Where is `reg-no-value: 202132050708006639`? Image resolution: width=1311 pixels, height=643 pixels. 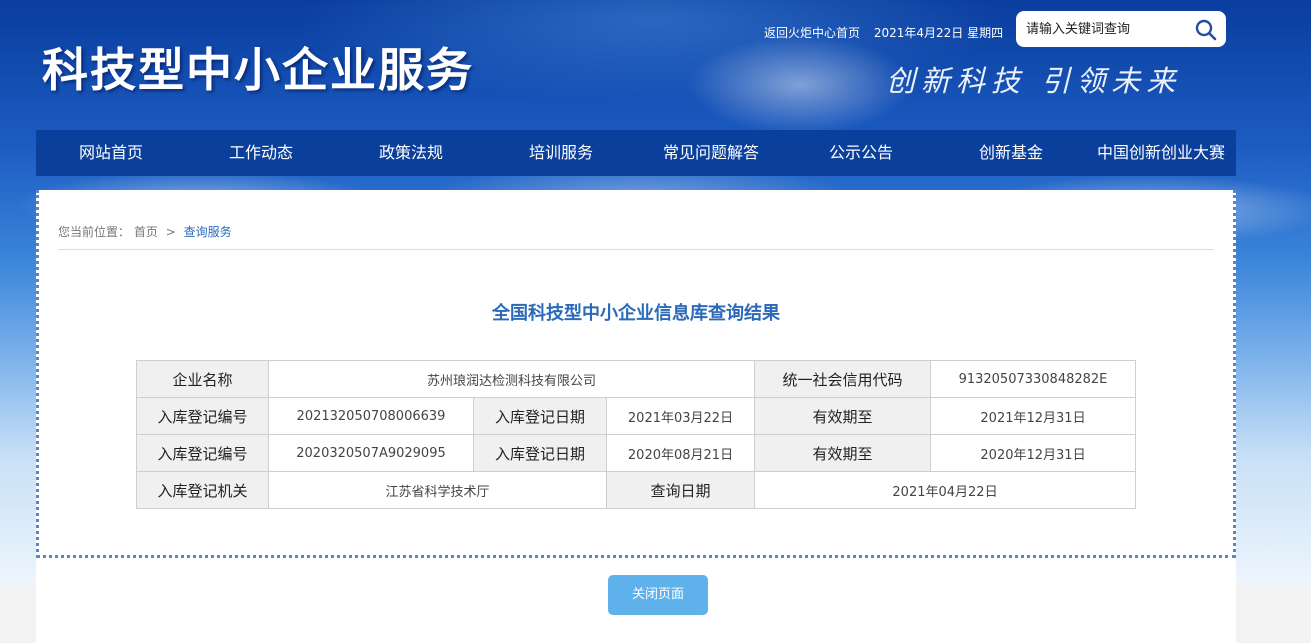
reg-no-value: 202132050708006639 is located at coordinates (371, 416).